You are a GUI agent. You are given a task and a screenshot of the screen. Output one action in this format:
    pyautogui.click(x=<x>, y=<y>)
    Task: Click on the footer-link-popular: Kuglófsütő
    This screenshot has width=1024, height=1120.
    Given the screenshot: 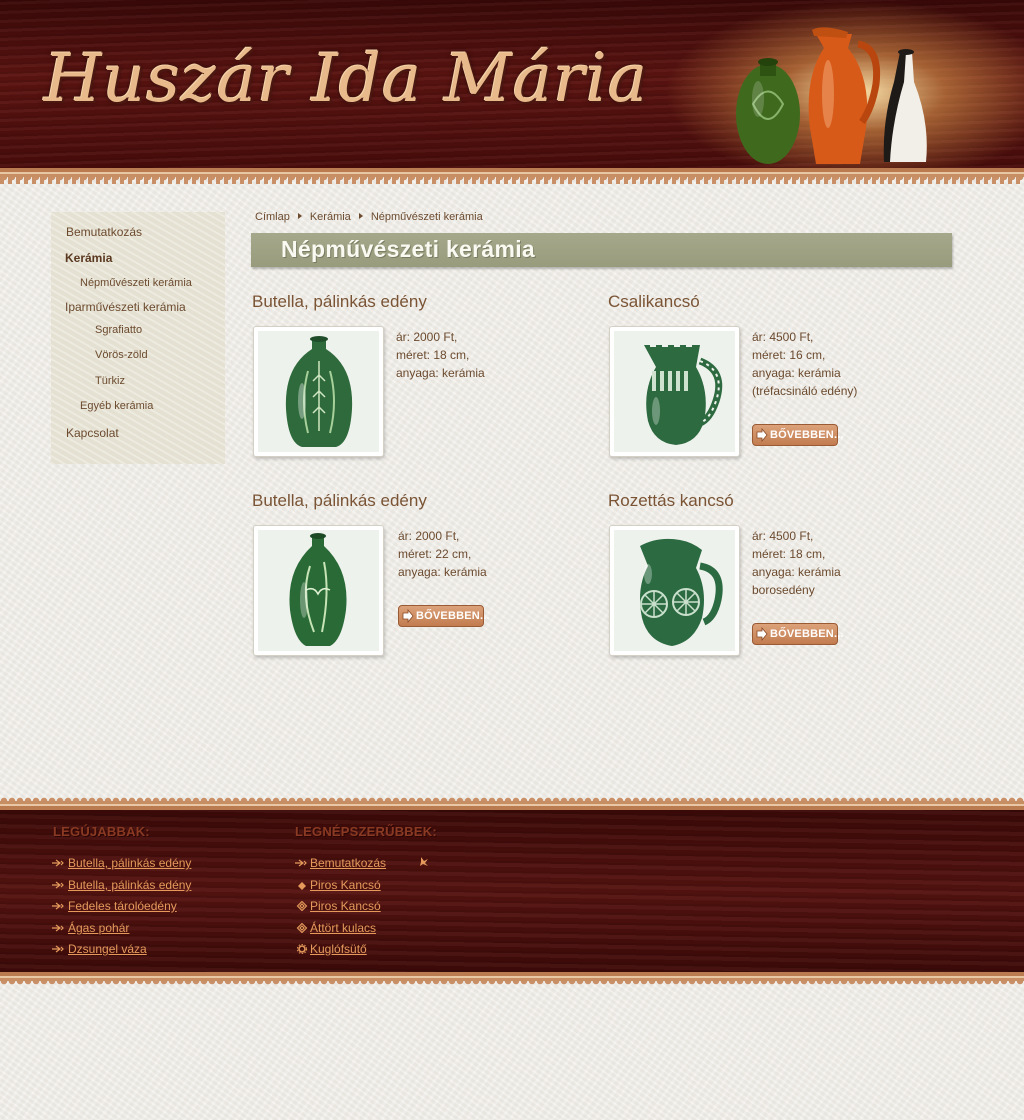 What is the action you would take?
    pyautogui.click(x=338, y=949)
    